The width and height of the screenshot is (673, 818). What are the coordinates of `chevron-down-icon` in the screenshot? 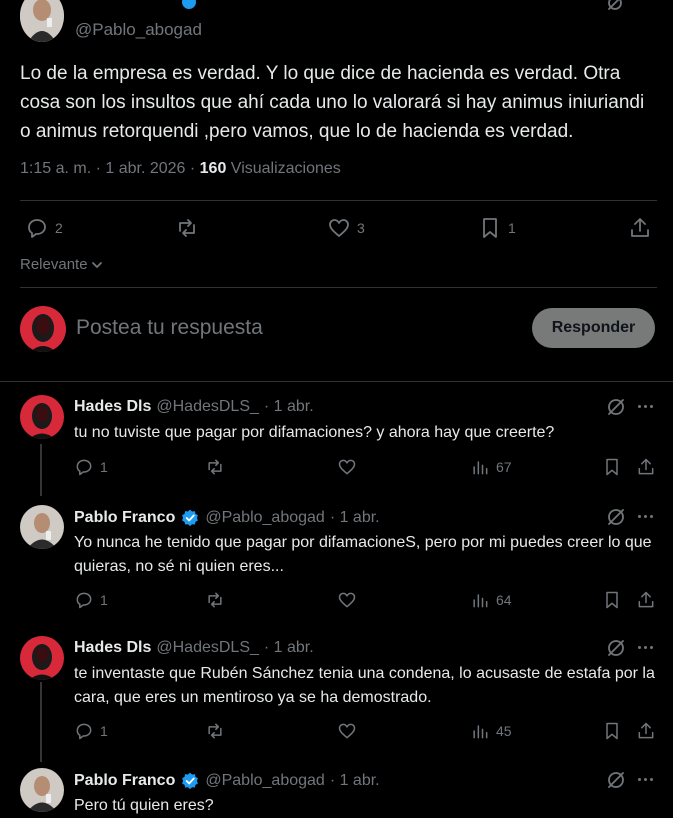 It's located at (96, 264).